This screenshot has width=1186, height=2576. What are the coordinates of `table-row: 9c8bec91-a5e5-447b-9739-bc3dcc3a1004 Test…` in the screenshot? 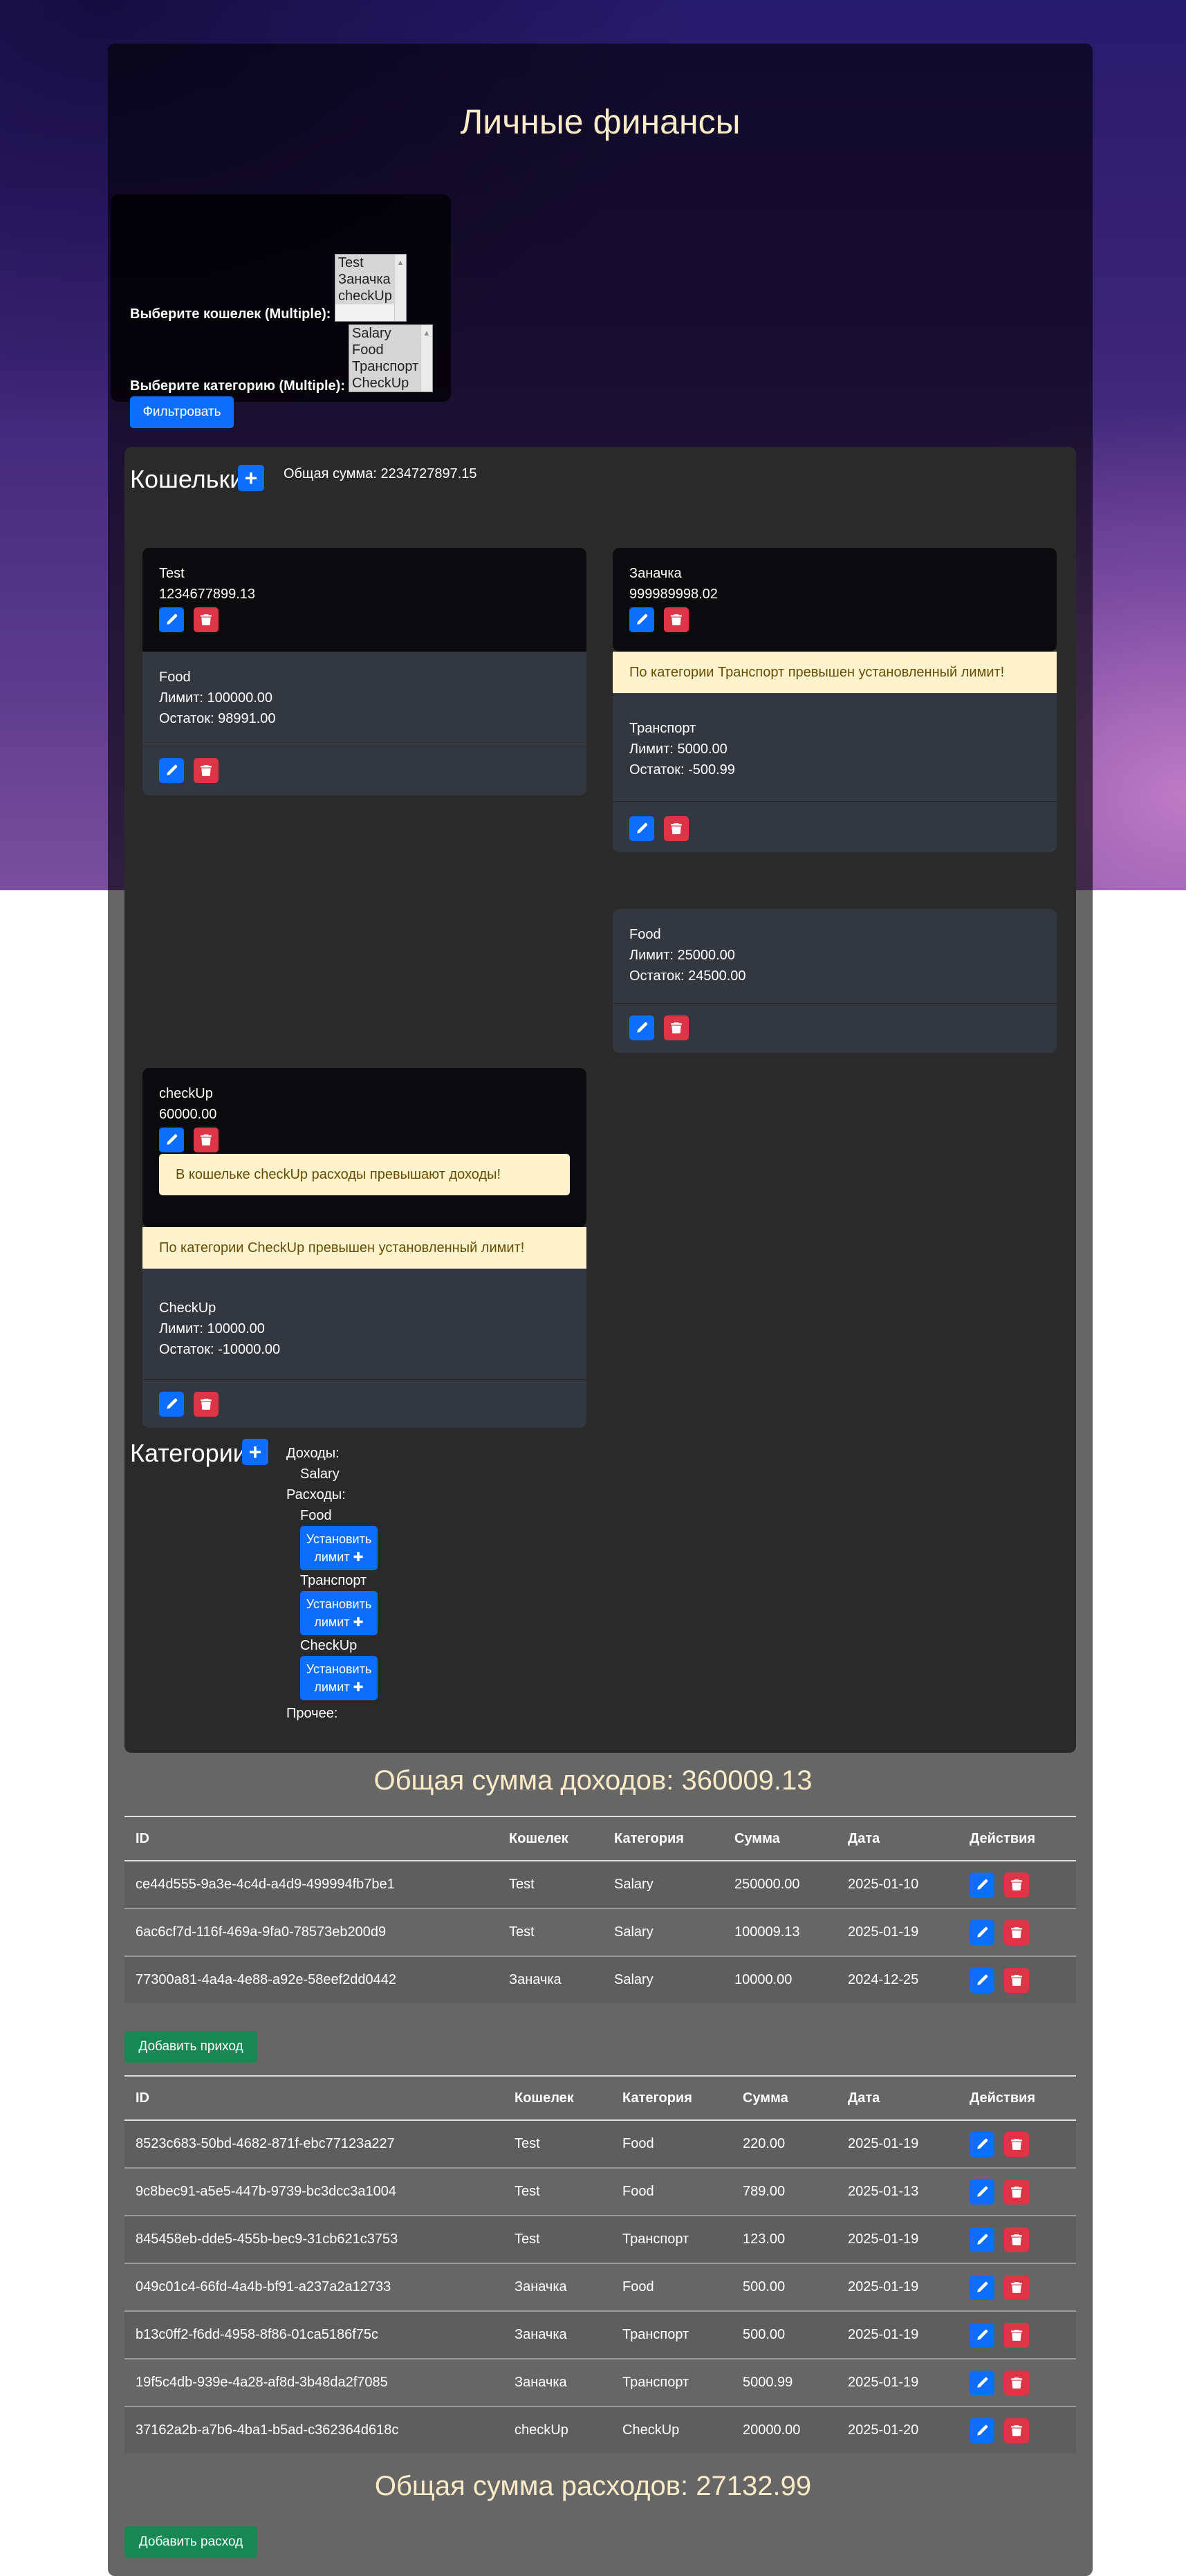 It's located at (600, 2191).